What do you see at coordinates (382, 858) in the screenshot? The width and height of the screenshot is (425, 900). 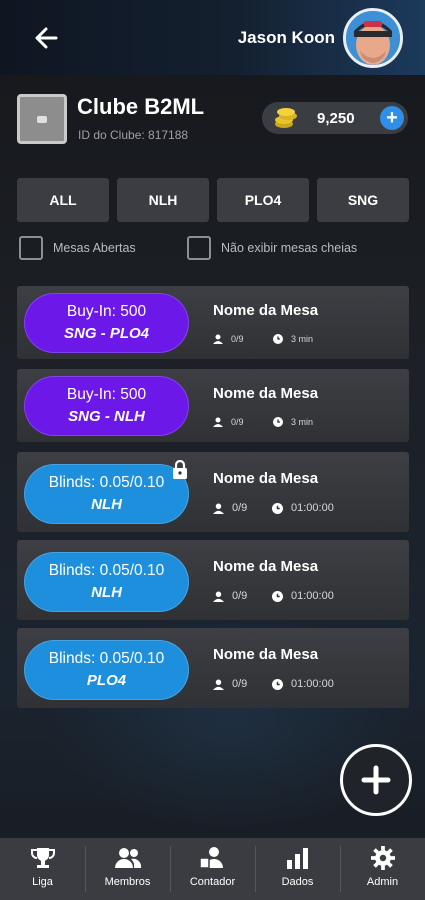 I see `gear-icon` at bounding box center [382, 858].